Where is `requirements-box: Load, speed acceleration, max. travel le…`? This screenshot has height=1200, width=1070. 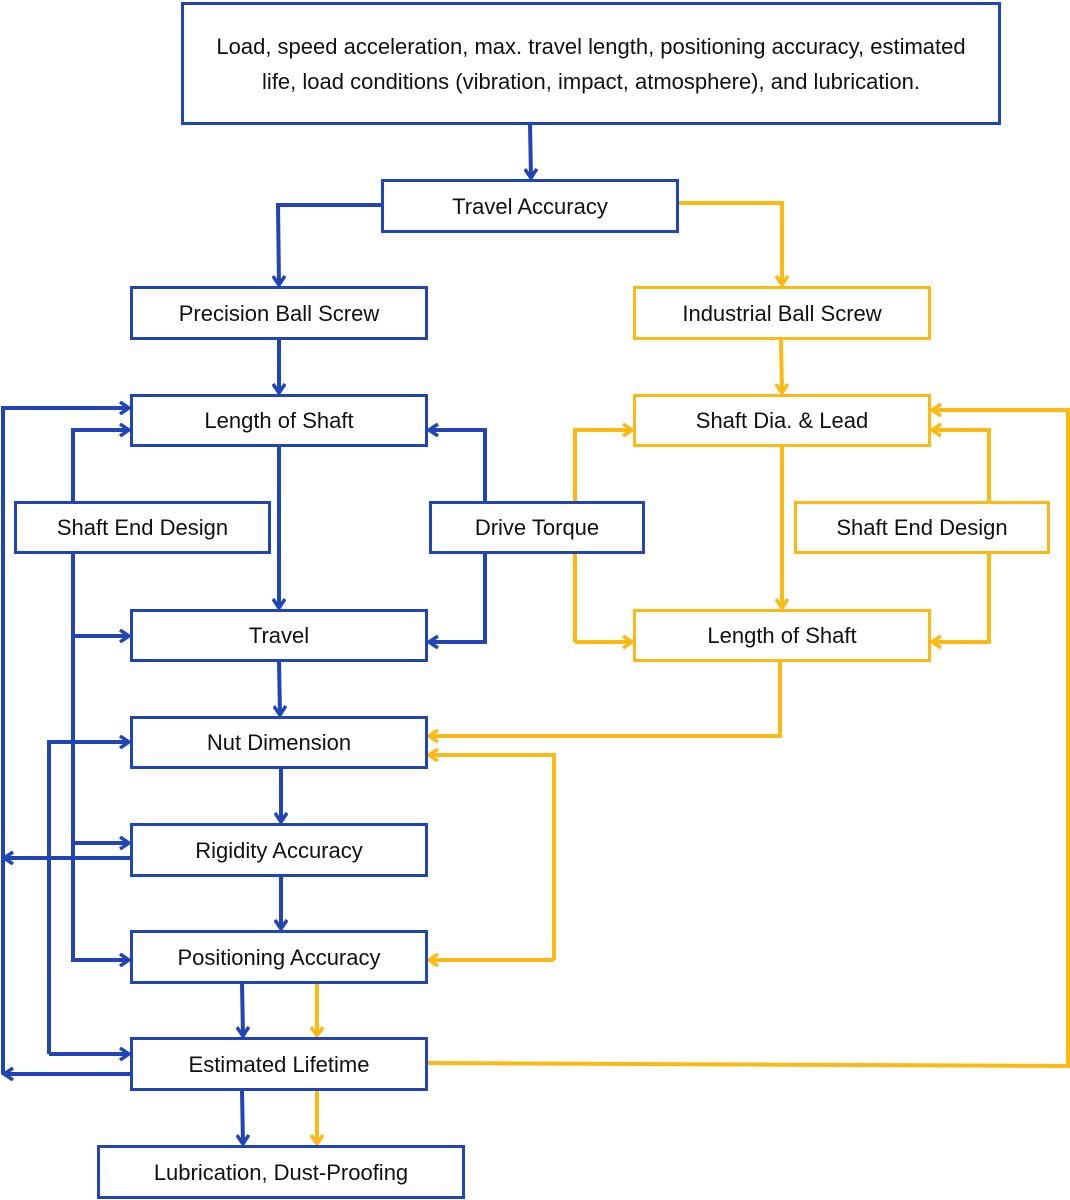 requirements-box: Load, speed acceleration, max. travel le… is located at coordinates (591, 63).